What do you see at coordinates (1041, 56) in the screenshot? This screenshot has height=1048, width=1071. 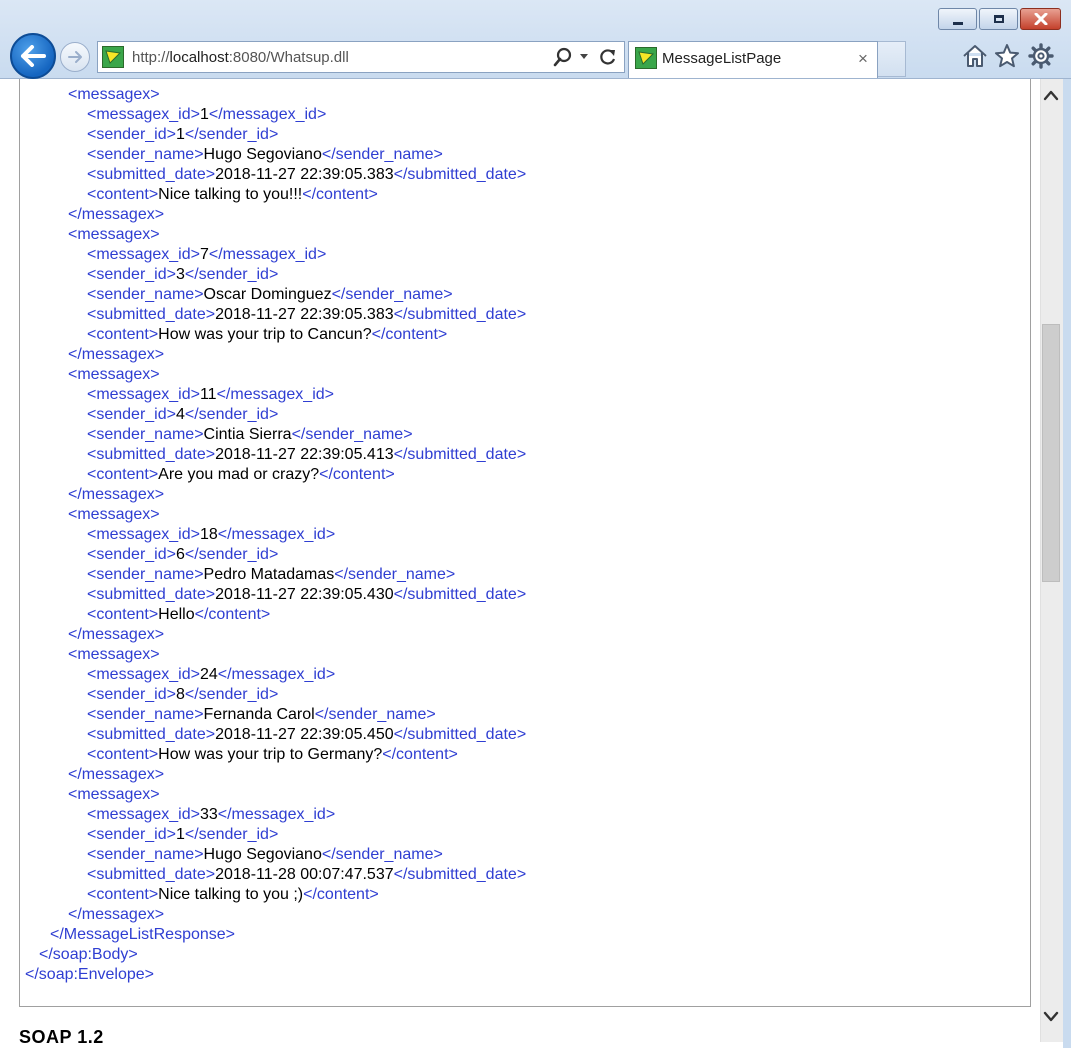 I see `gear-icon` at bounding box center [1041, 56].